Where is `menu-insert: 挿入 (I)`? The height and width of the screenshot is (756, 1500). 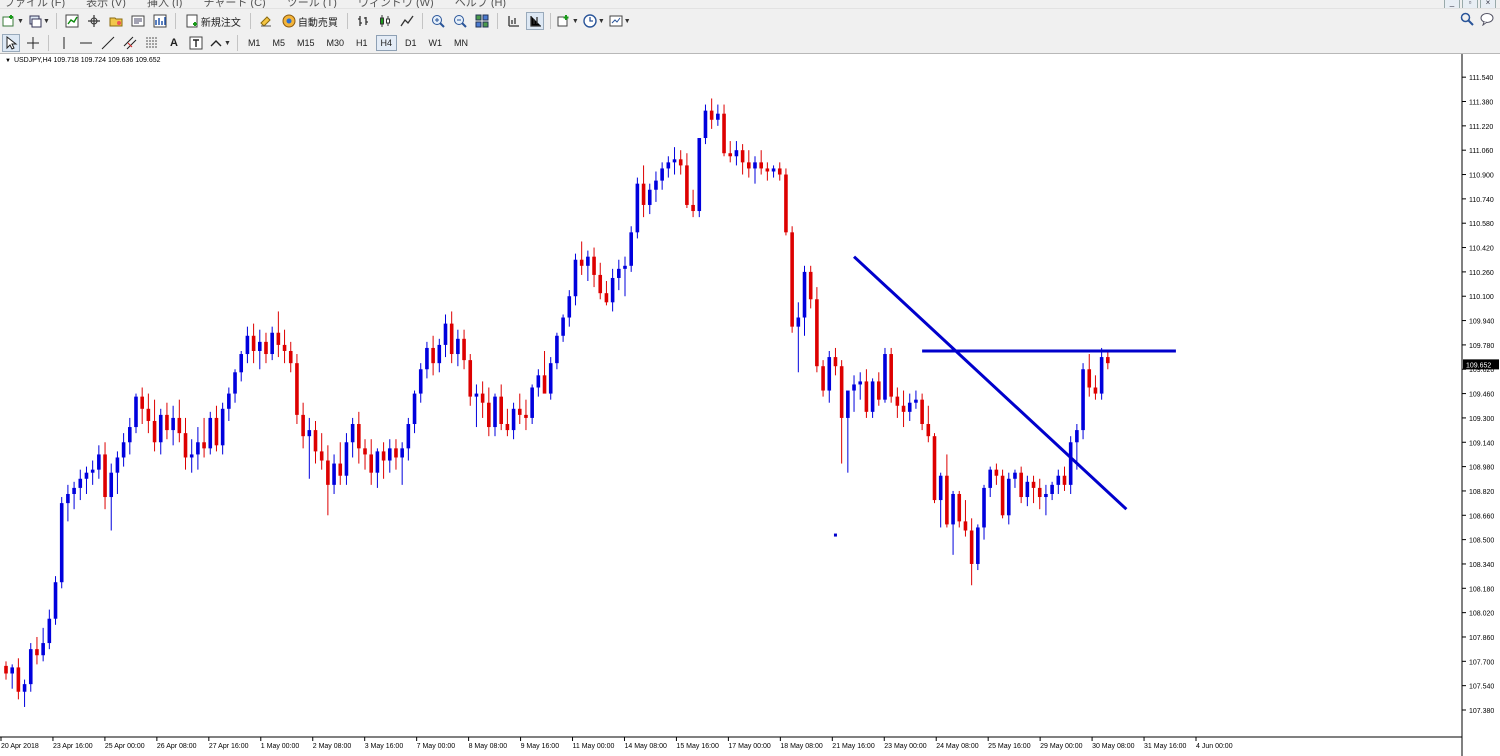 menu-insert: 挿入 (I) is located at coordinates (164, 4).